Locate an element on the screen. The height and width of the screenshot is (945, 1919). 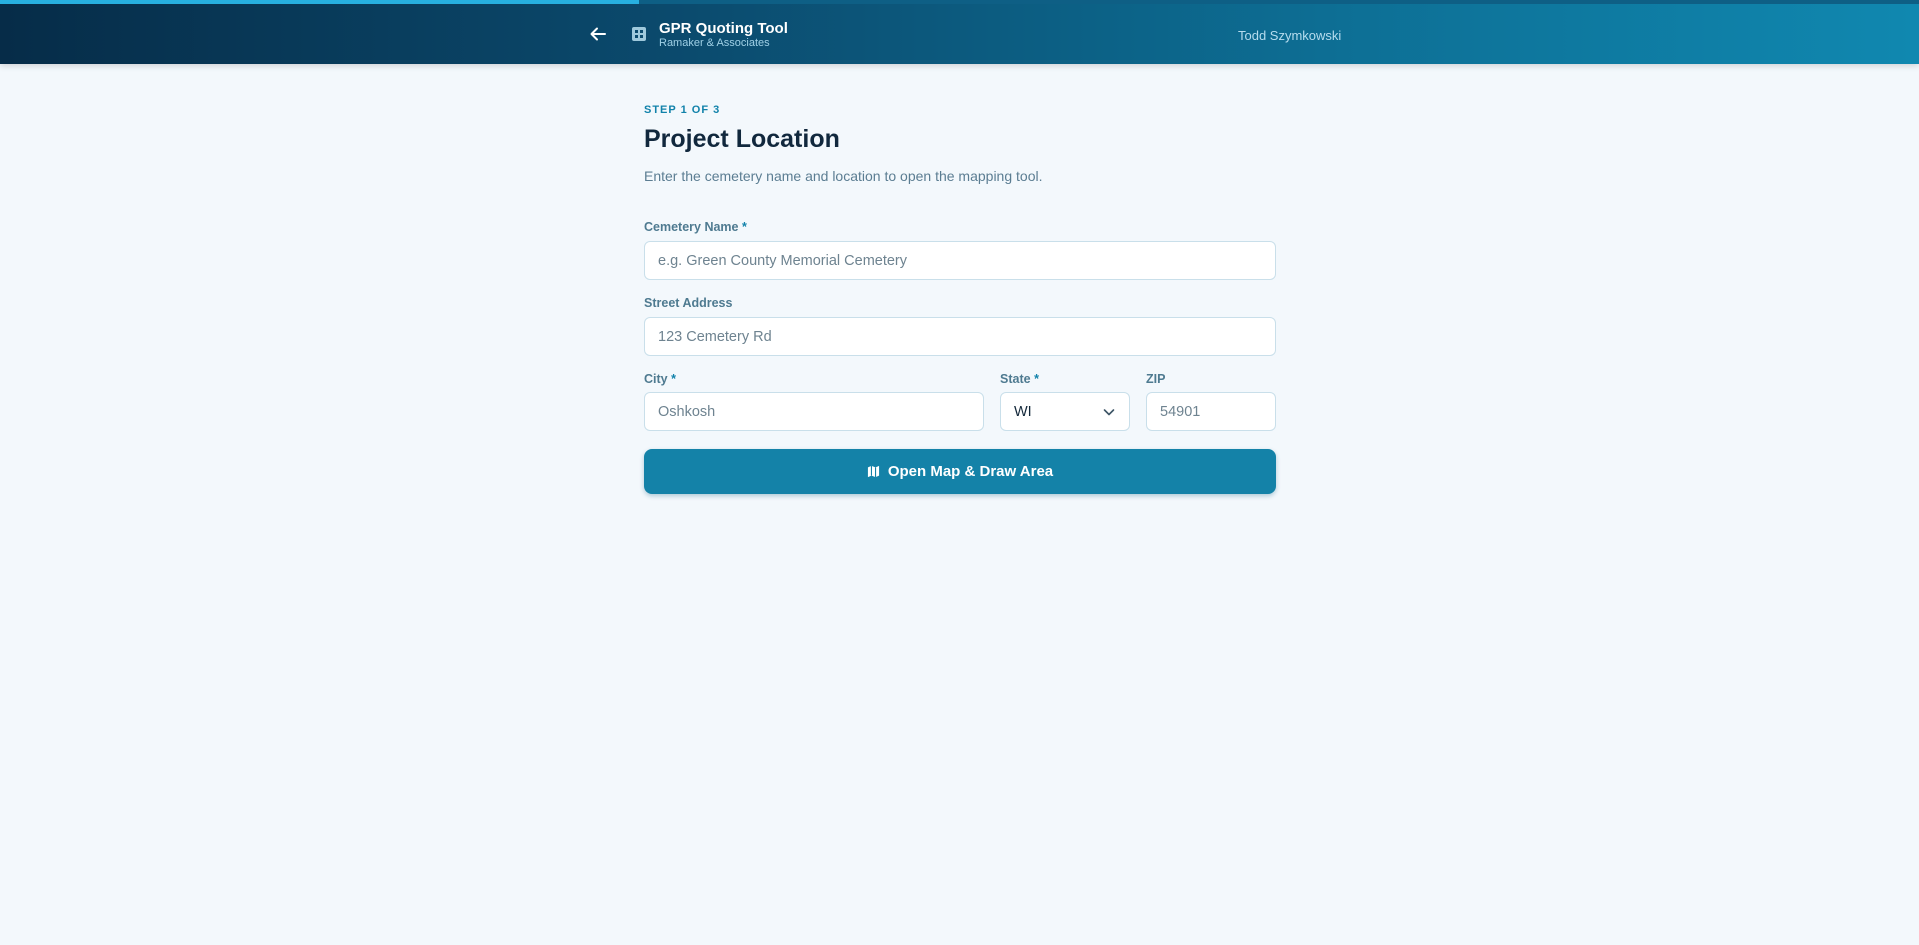
progress-track is located at coordinates (959, 2).